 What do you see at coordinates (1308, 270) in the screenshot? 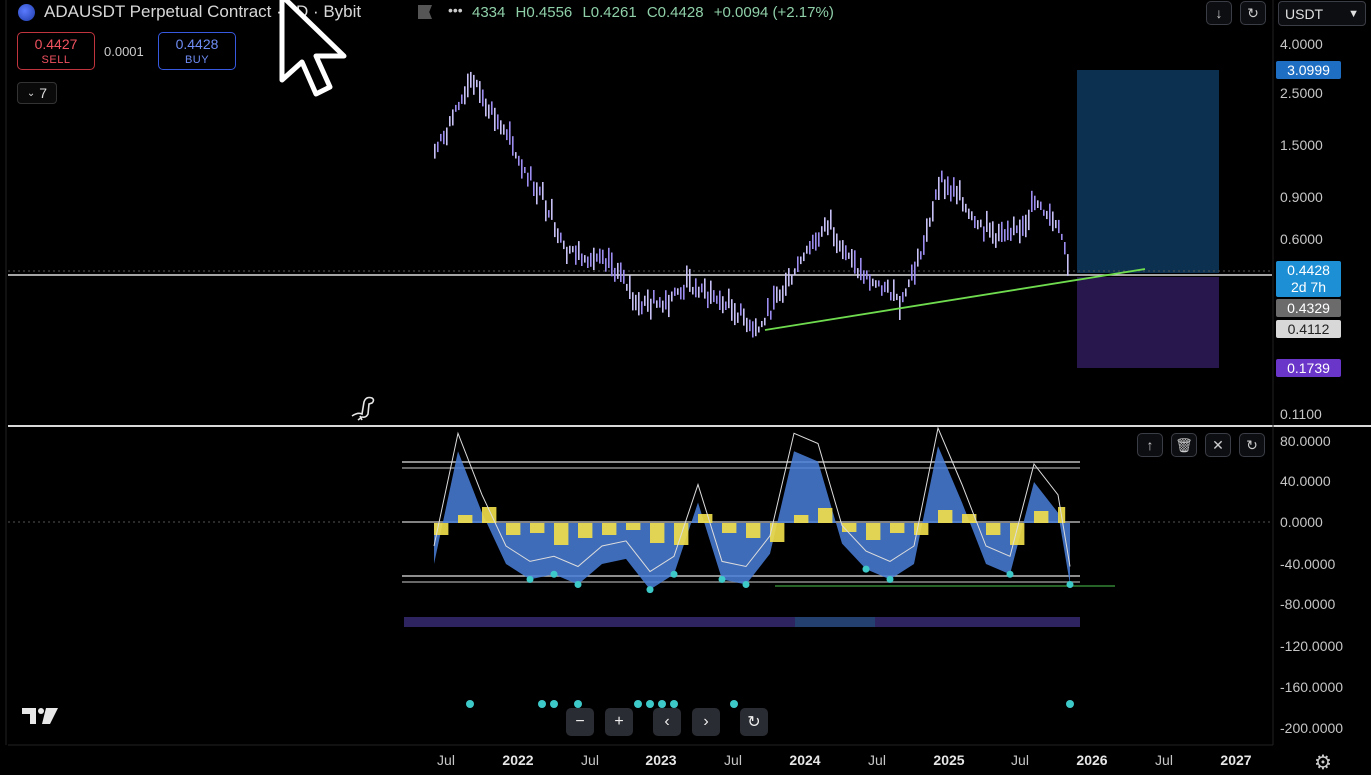
I see `current-price-value: 0.4428` at bounding box center [1308, 270].